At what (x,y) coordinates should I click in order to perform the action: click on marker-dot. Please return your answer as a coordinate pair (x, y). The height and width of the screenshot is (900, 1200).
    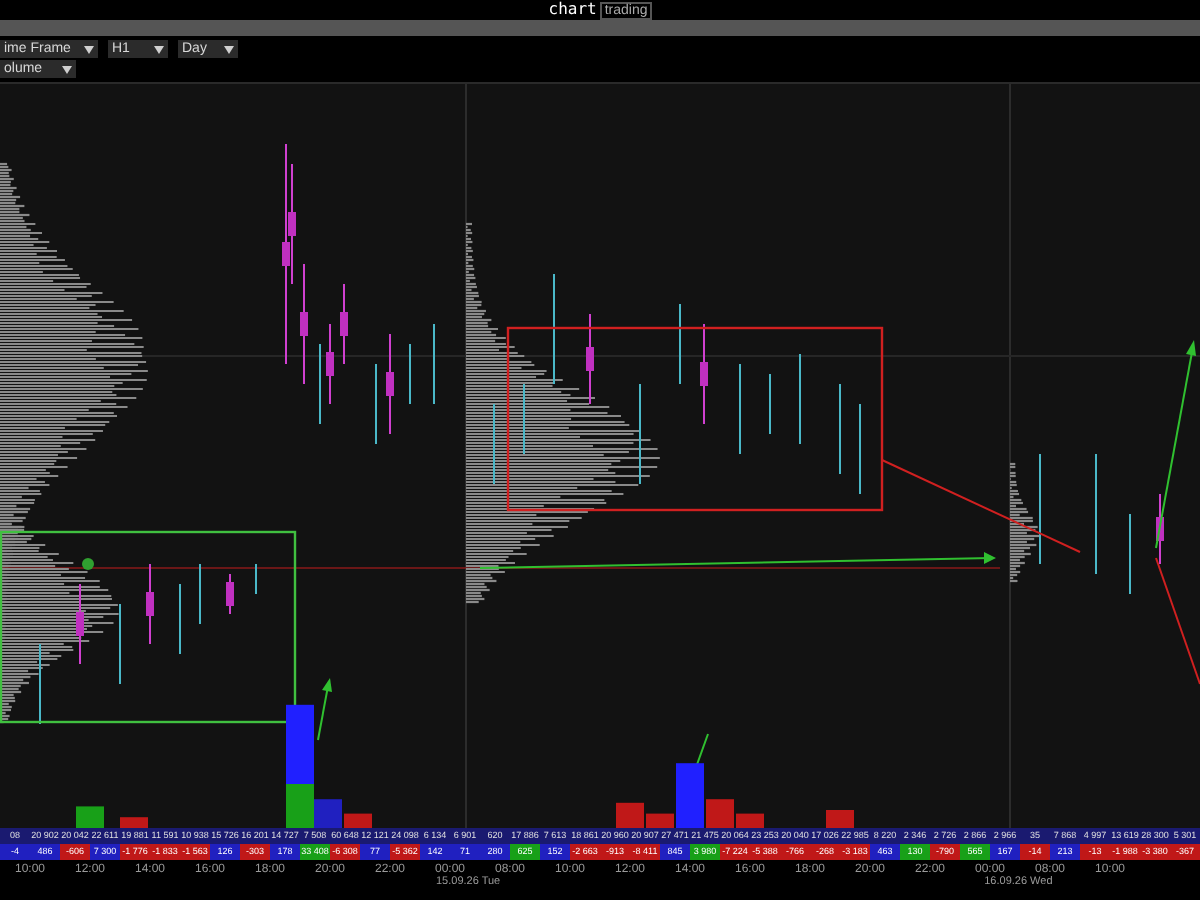
    Looking at the image, I should click on (88, 564).